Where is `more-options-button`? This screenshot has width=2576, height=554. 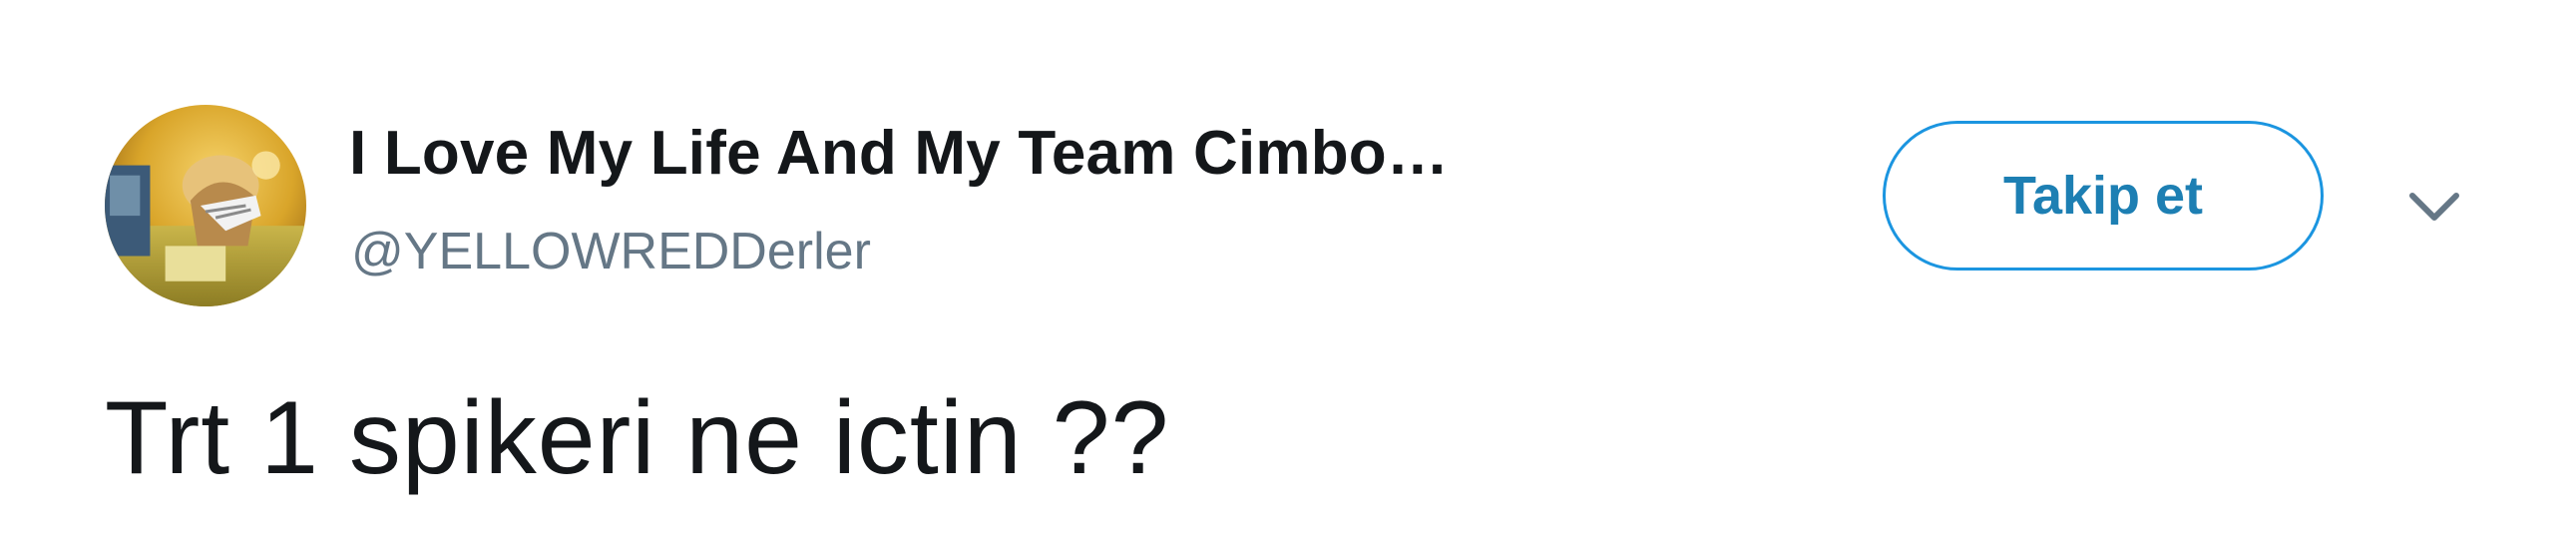
more-options-button is located at coordinates (2434, 208).